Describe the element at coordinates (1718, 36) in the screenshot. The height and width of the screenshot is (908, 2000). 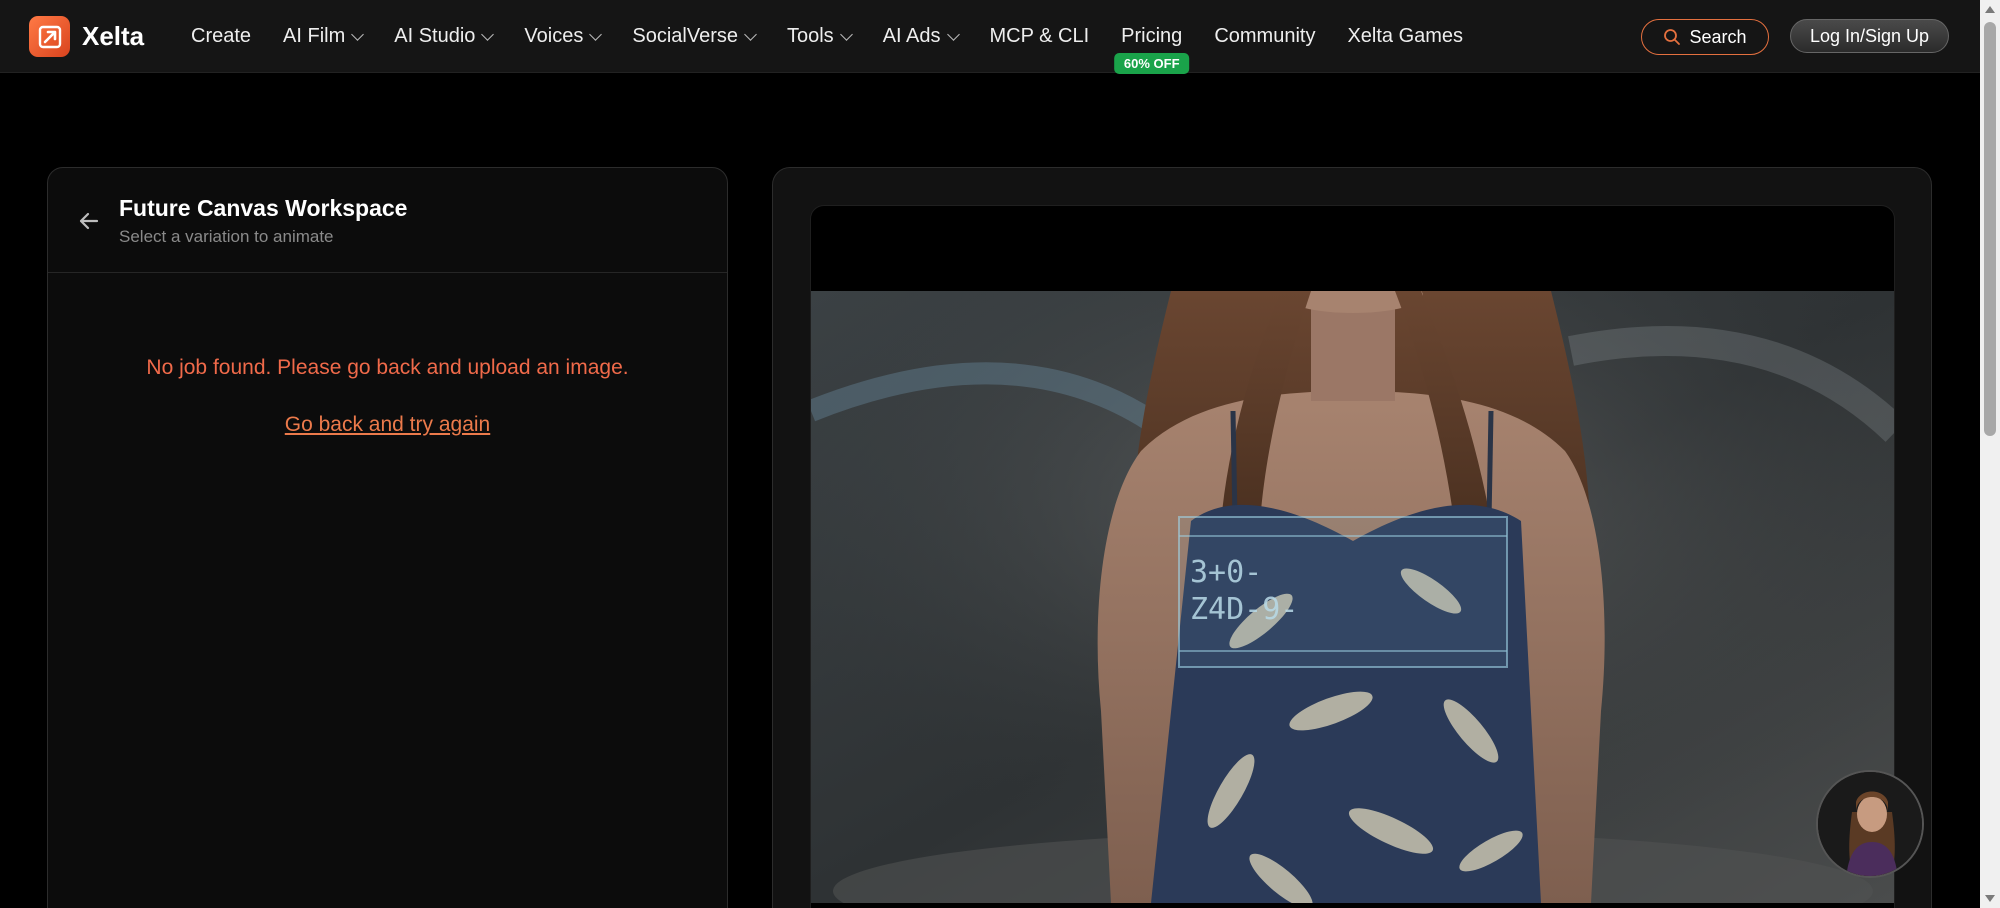
I see `search-label: Search` at that location.